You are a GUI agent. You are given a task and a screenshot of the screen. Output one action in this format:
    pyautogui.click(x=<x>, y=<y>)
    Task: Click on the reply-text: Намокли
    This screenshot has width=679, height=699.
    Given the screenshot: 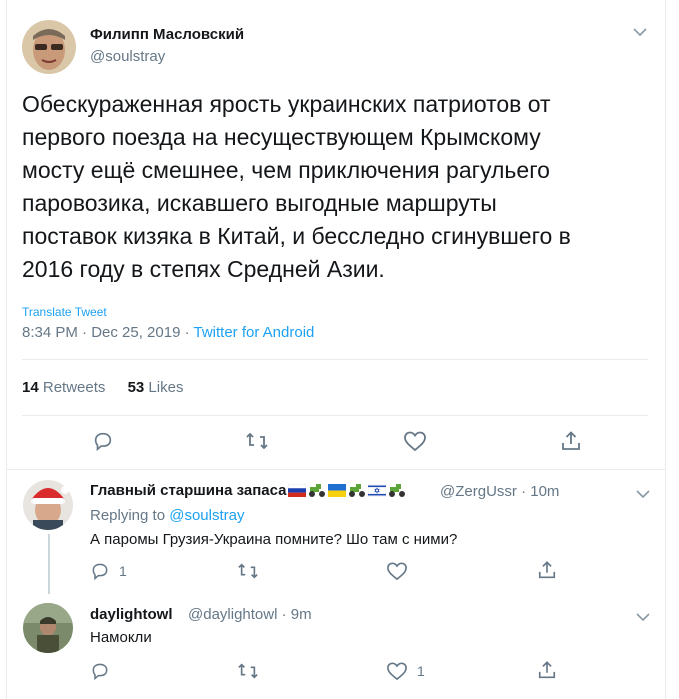 What is the action you would take?
    pyautogui.click(x=121, y=637)
    